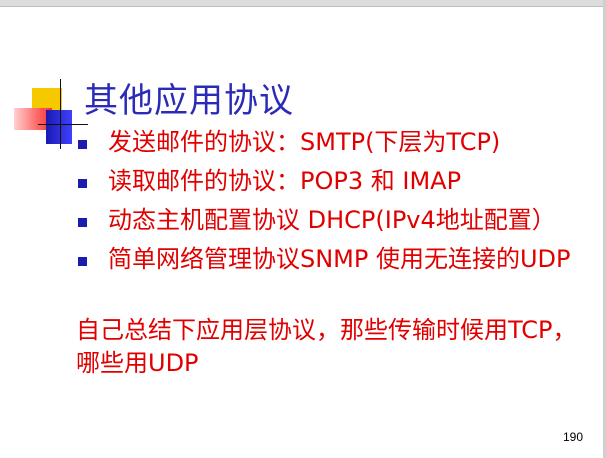 The height and width of the screenshot is (458, 606). What do you see at coordinates (339, 259) in the screenshot?
I see `bullet-text: 简单网络管理协议SNMP 使用无连接的UDP` at bounding box center [339, 259].